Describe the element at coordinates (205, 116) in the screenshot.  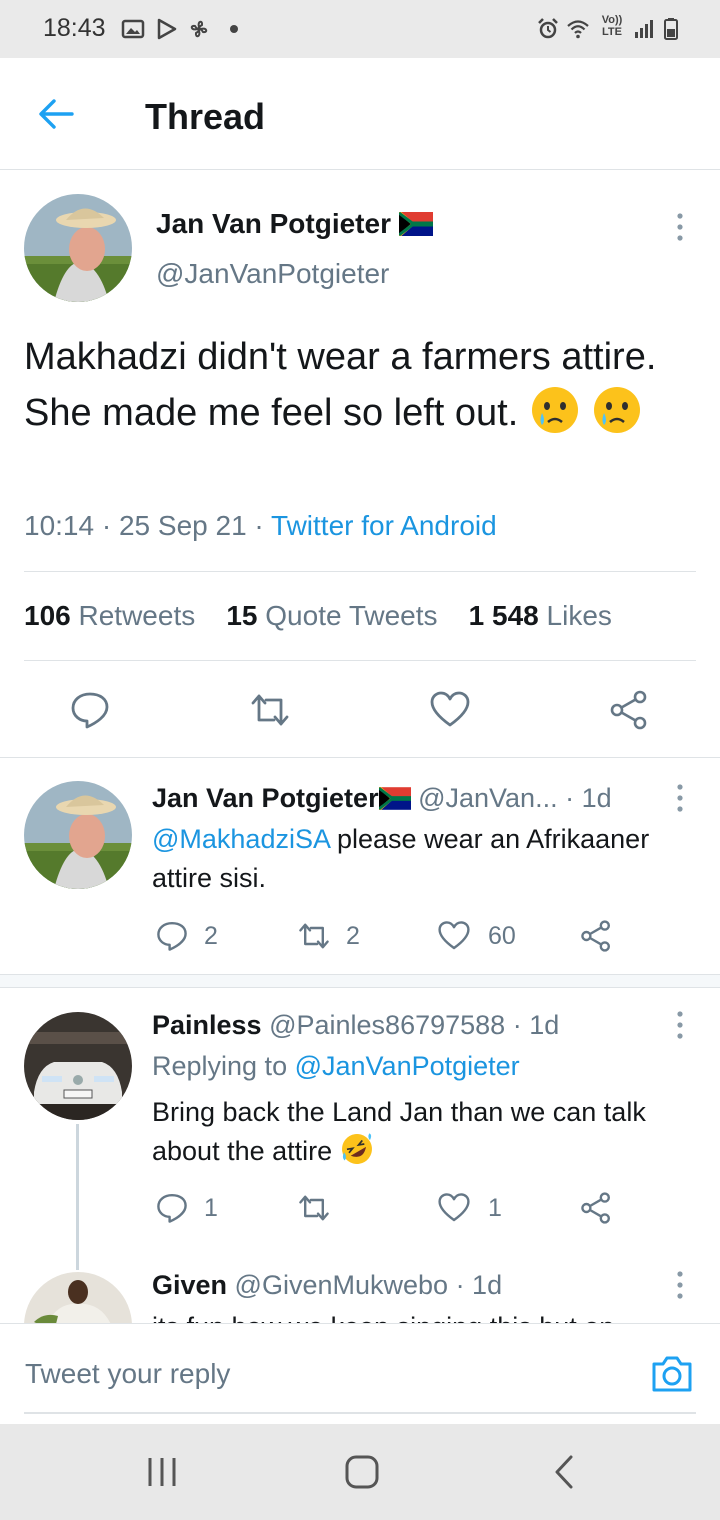
I see `page-title: Thread` at that location.